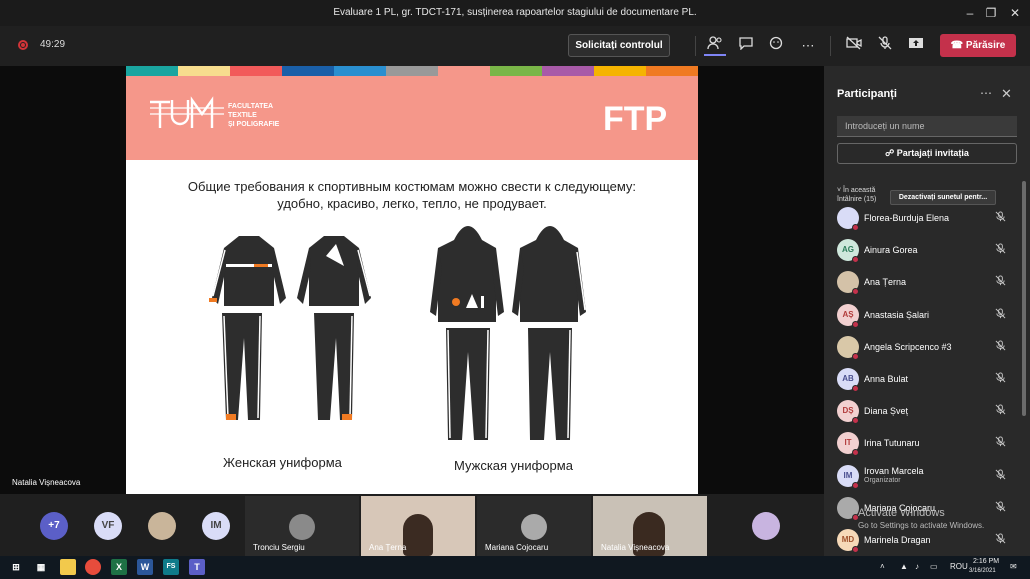 This screenshot has width=1030, height=579. What do you see at coordinates (54, 526) in the screenshot?
I see `more-participants-button: +7` at bounding box center [54, 526].